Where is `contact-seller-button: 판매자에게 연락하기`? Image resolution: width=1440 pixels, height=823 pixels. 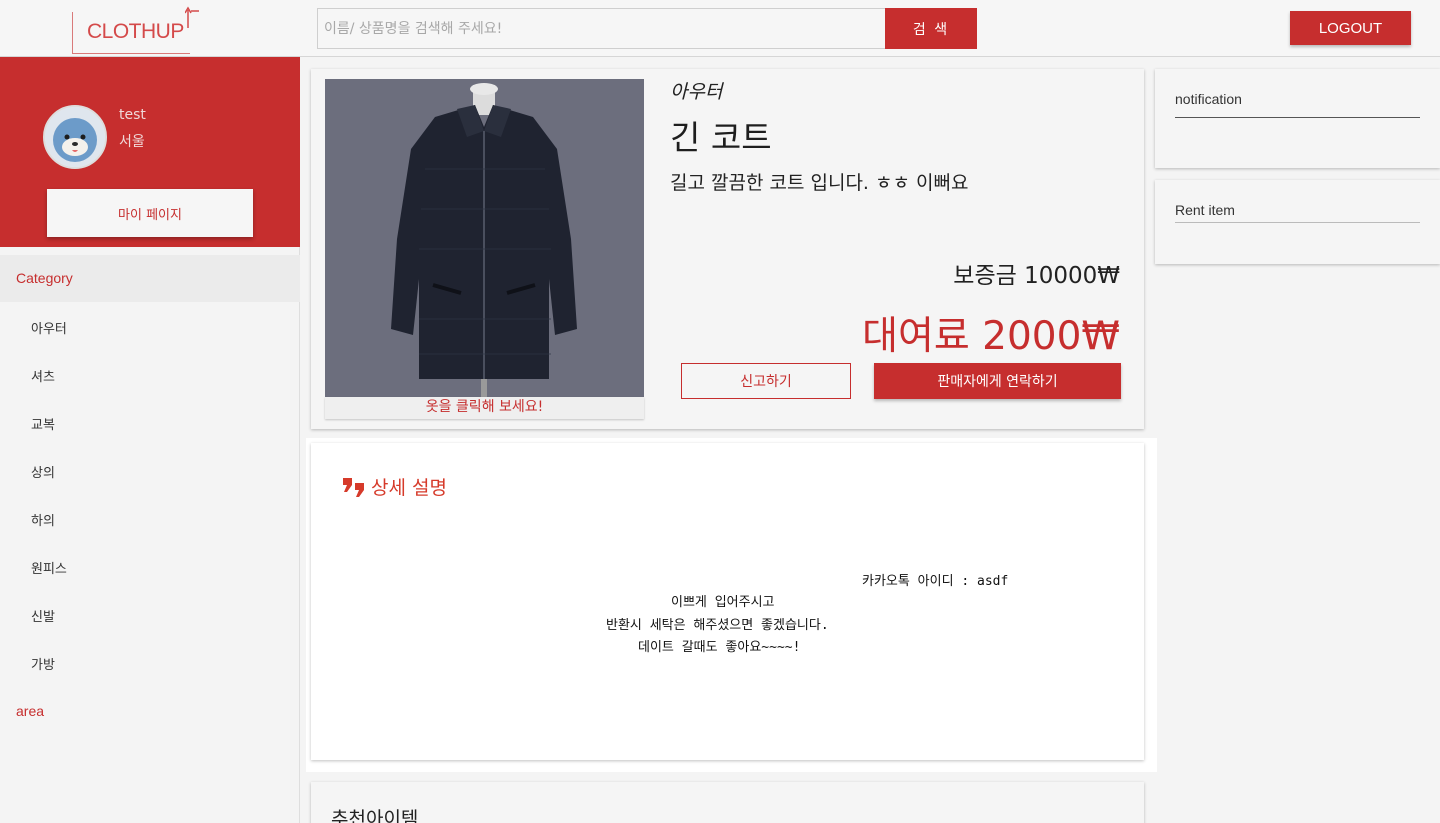
contact-seller-button: 판매자에게 연락하기 is located at coordinates (997, 381).